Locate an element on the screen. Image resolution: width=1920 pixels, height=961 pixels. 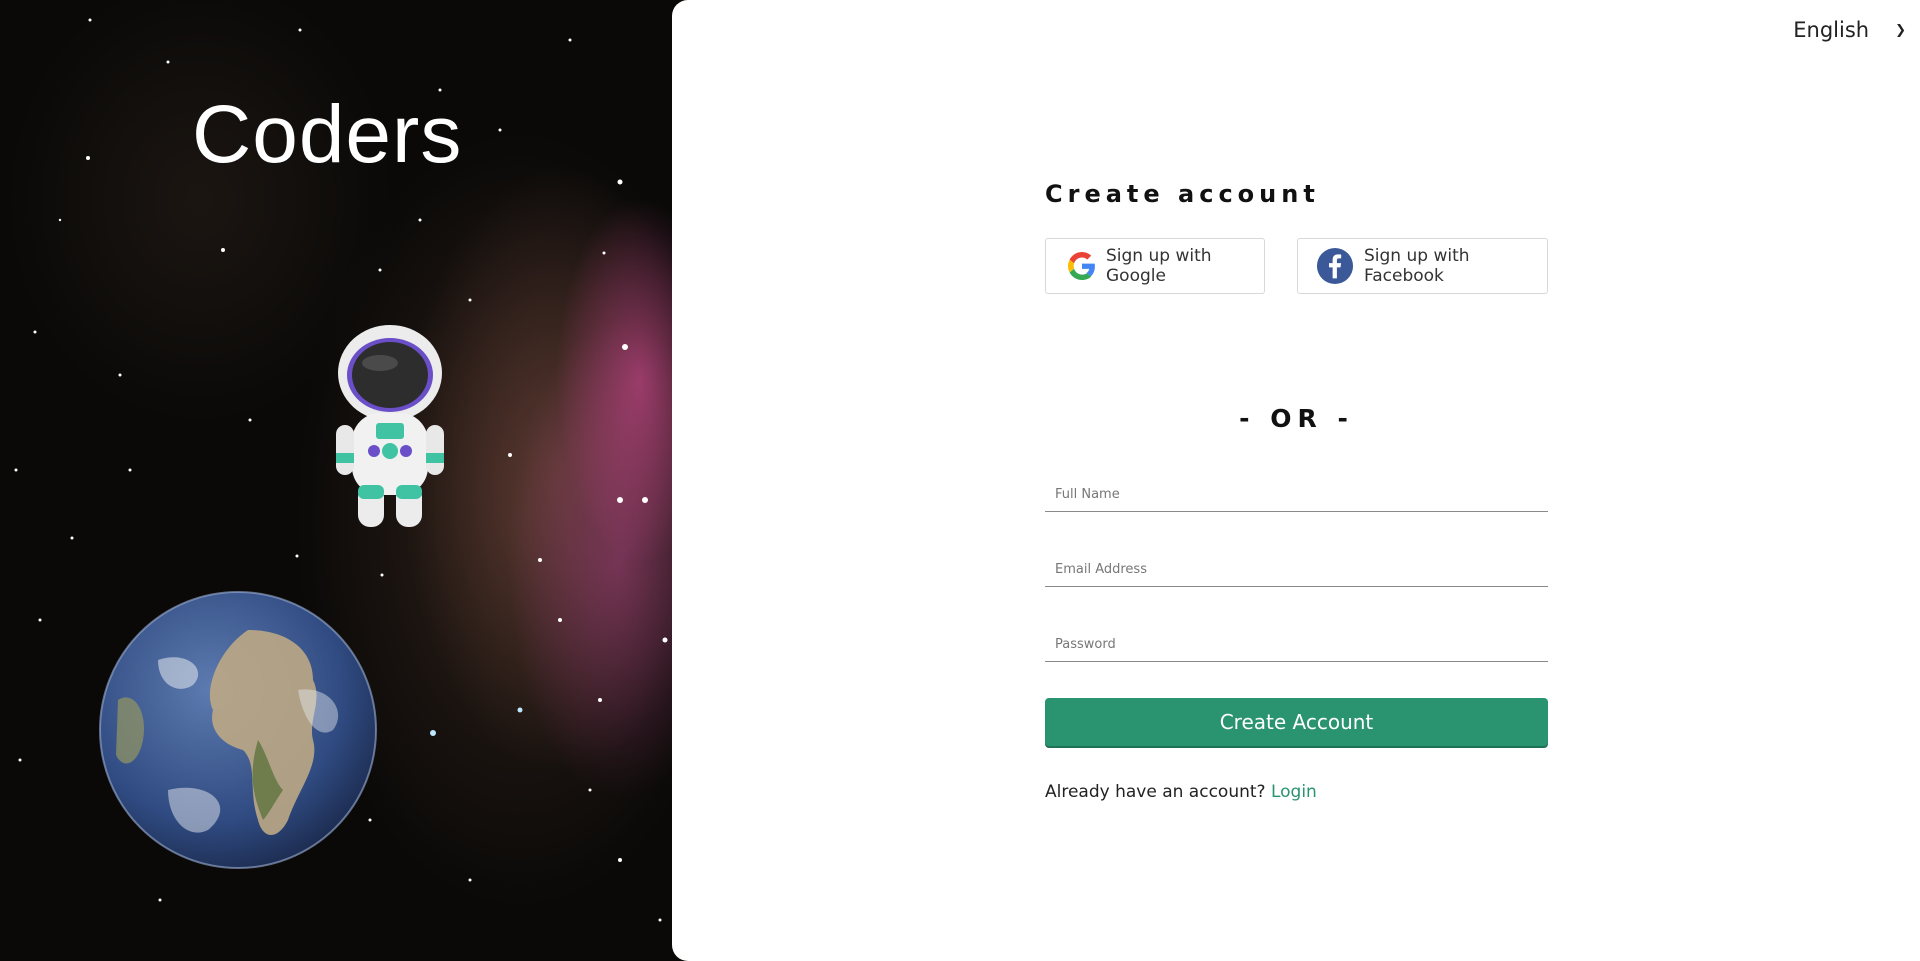
full-name-field-wrapper is located at coordinates (1296, 497).